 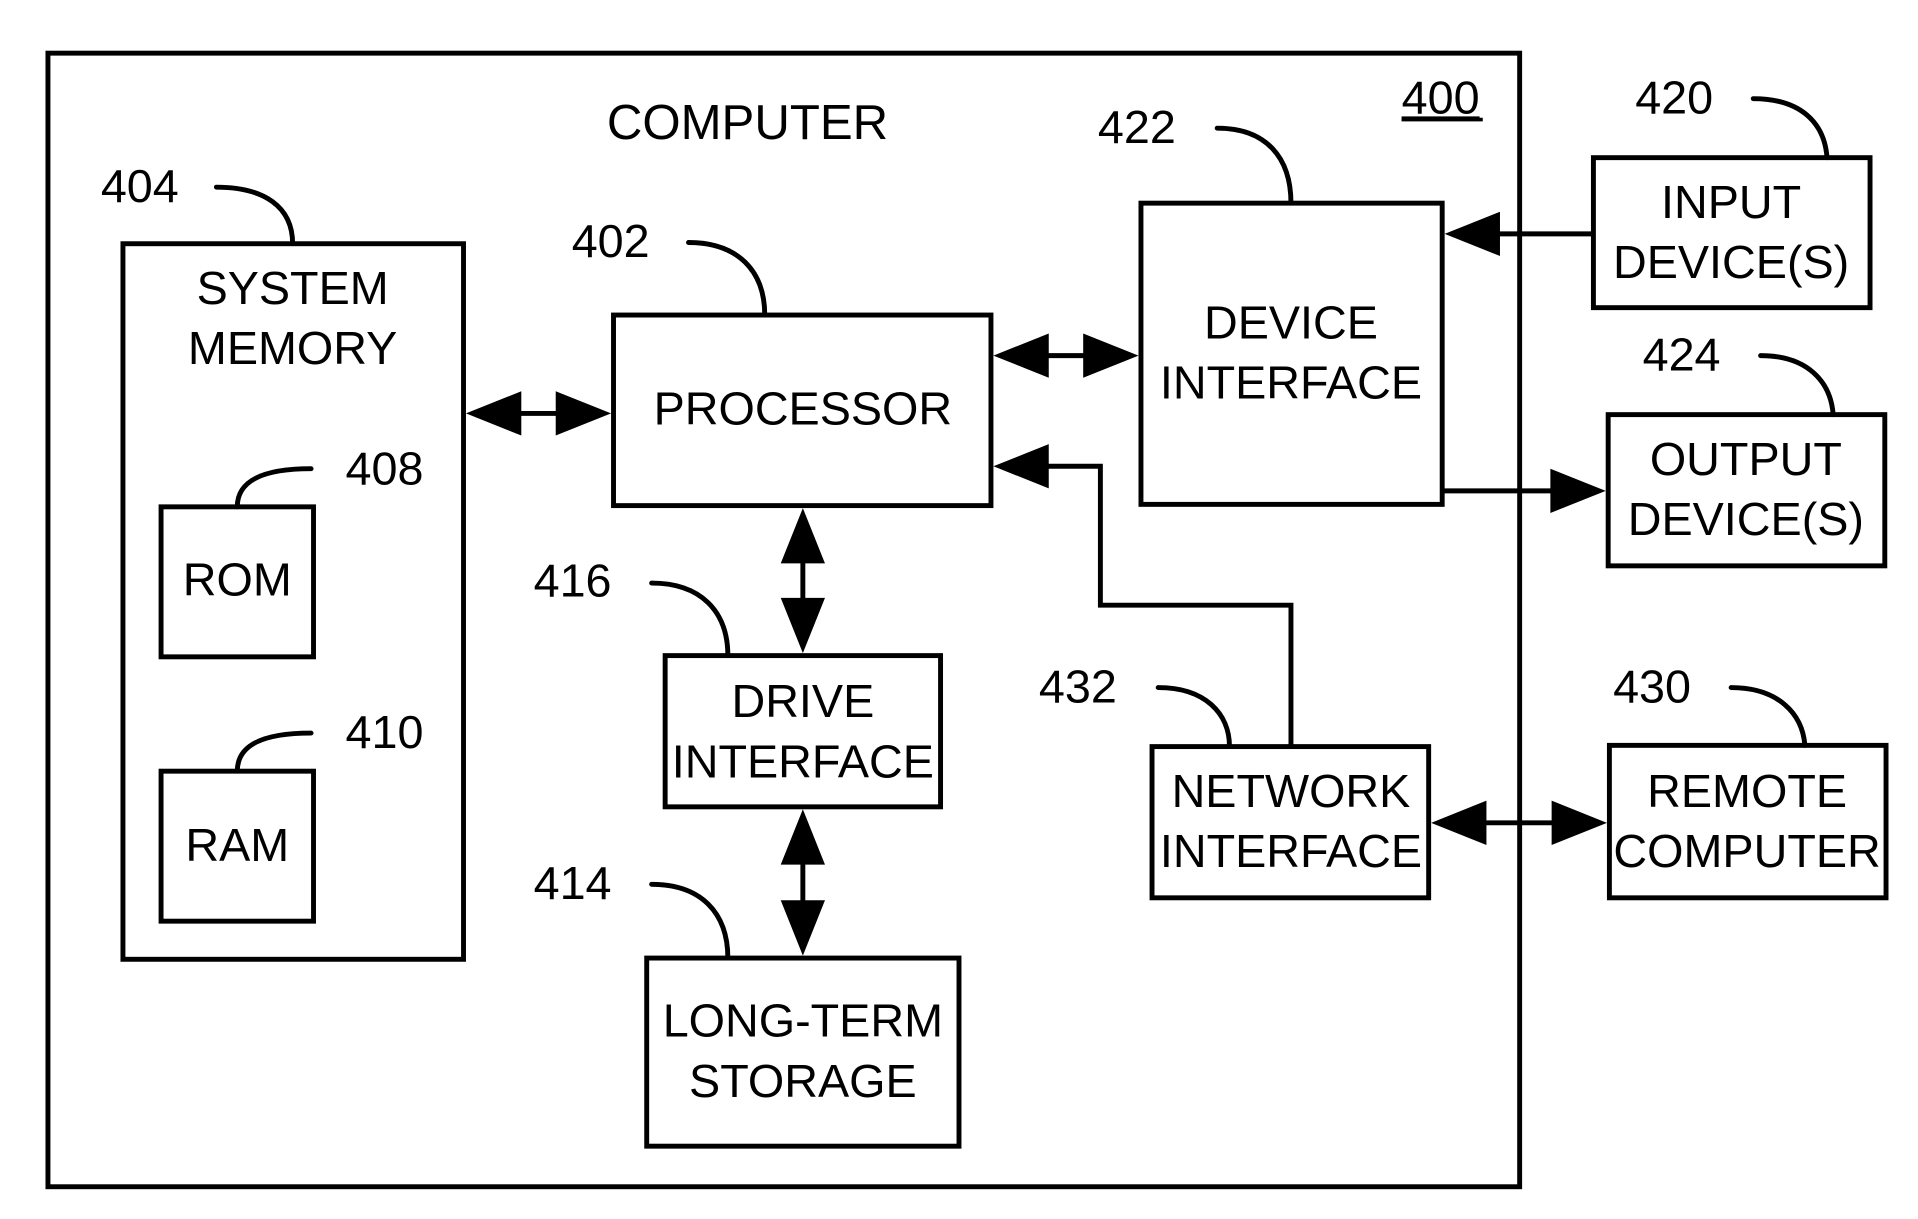 What do you see at coordinates (237, 579) in the screenshot?
I see `rom-label: ROM` at bounding box center [237, 579].